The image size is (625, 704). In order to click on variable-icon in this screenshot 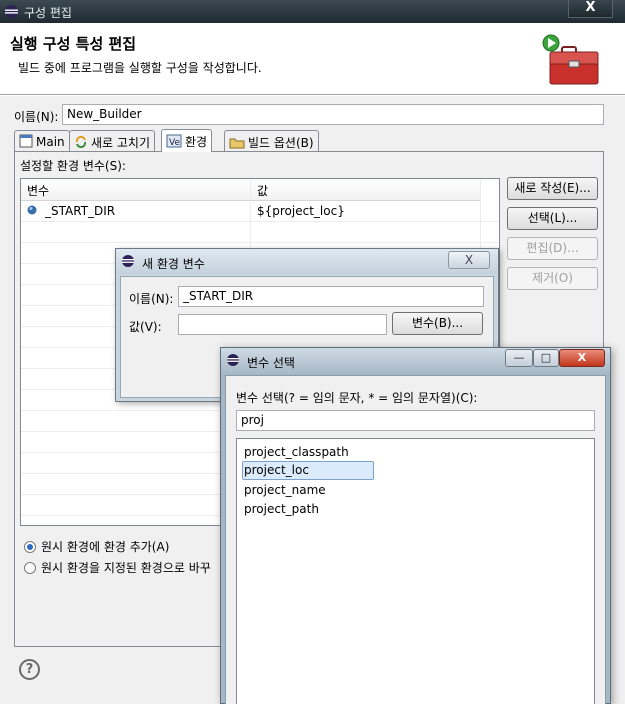, I will do `click(32, 211)`.